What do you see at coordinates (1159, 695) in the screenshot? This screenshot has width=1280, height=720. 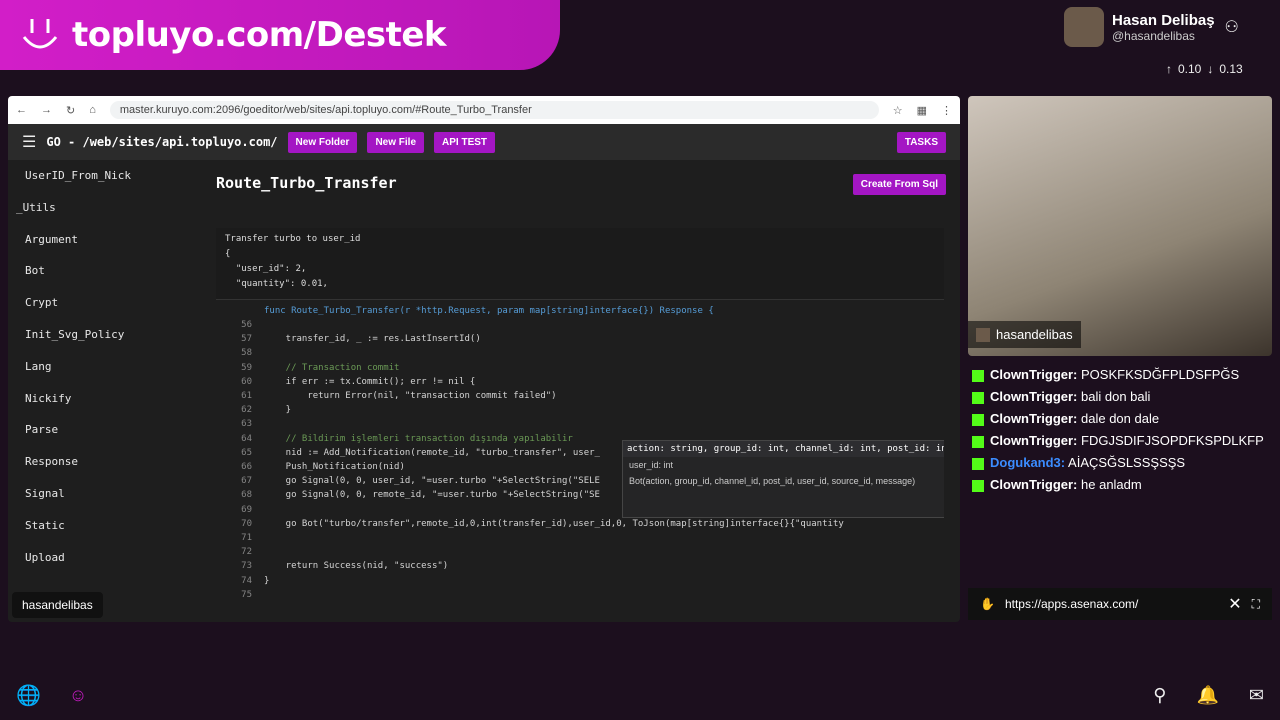 I see `search-icon: ⚲` at bounding box center [1159, 695].